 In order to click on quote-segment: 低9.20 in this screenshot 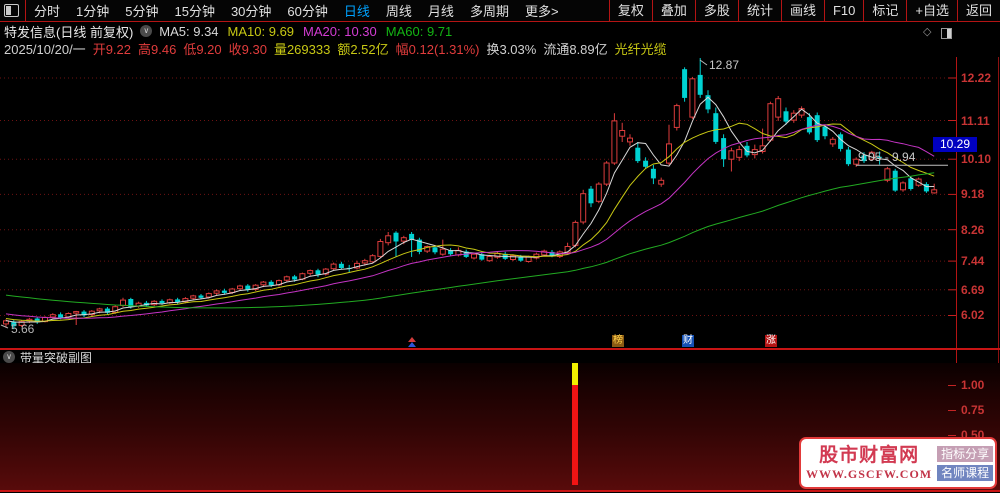, I will do `click(202, 49)`.